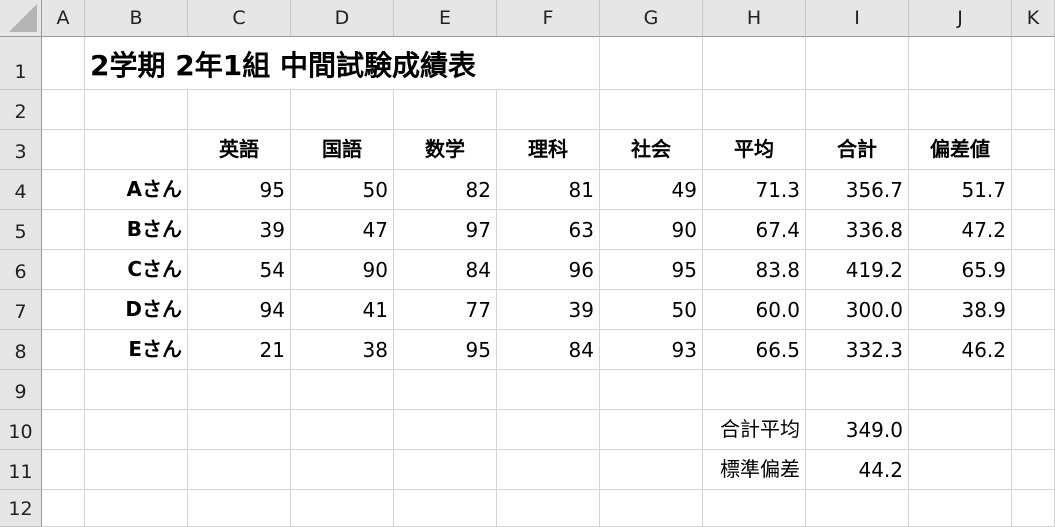 This screenshot has height=527, width=1055. What do you see at coordinates (960, 430) in the screenshot?
I see `cell-j10` at bounding box center [960, 430].